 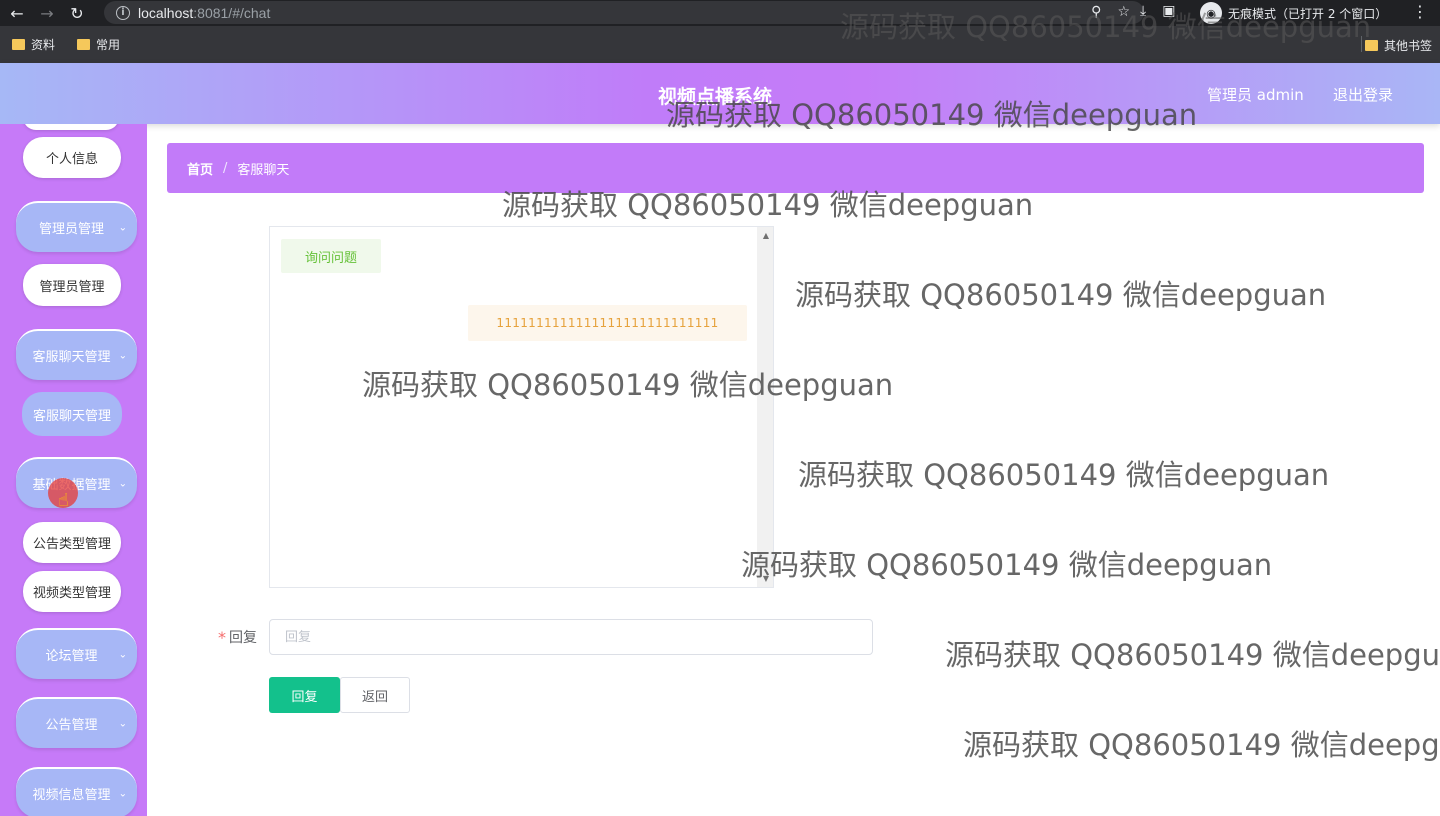 What do you see at coordinates (375, 695) in the screenshot?
I see `back-button: 返回` at bounding box center [375, 695].